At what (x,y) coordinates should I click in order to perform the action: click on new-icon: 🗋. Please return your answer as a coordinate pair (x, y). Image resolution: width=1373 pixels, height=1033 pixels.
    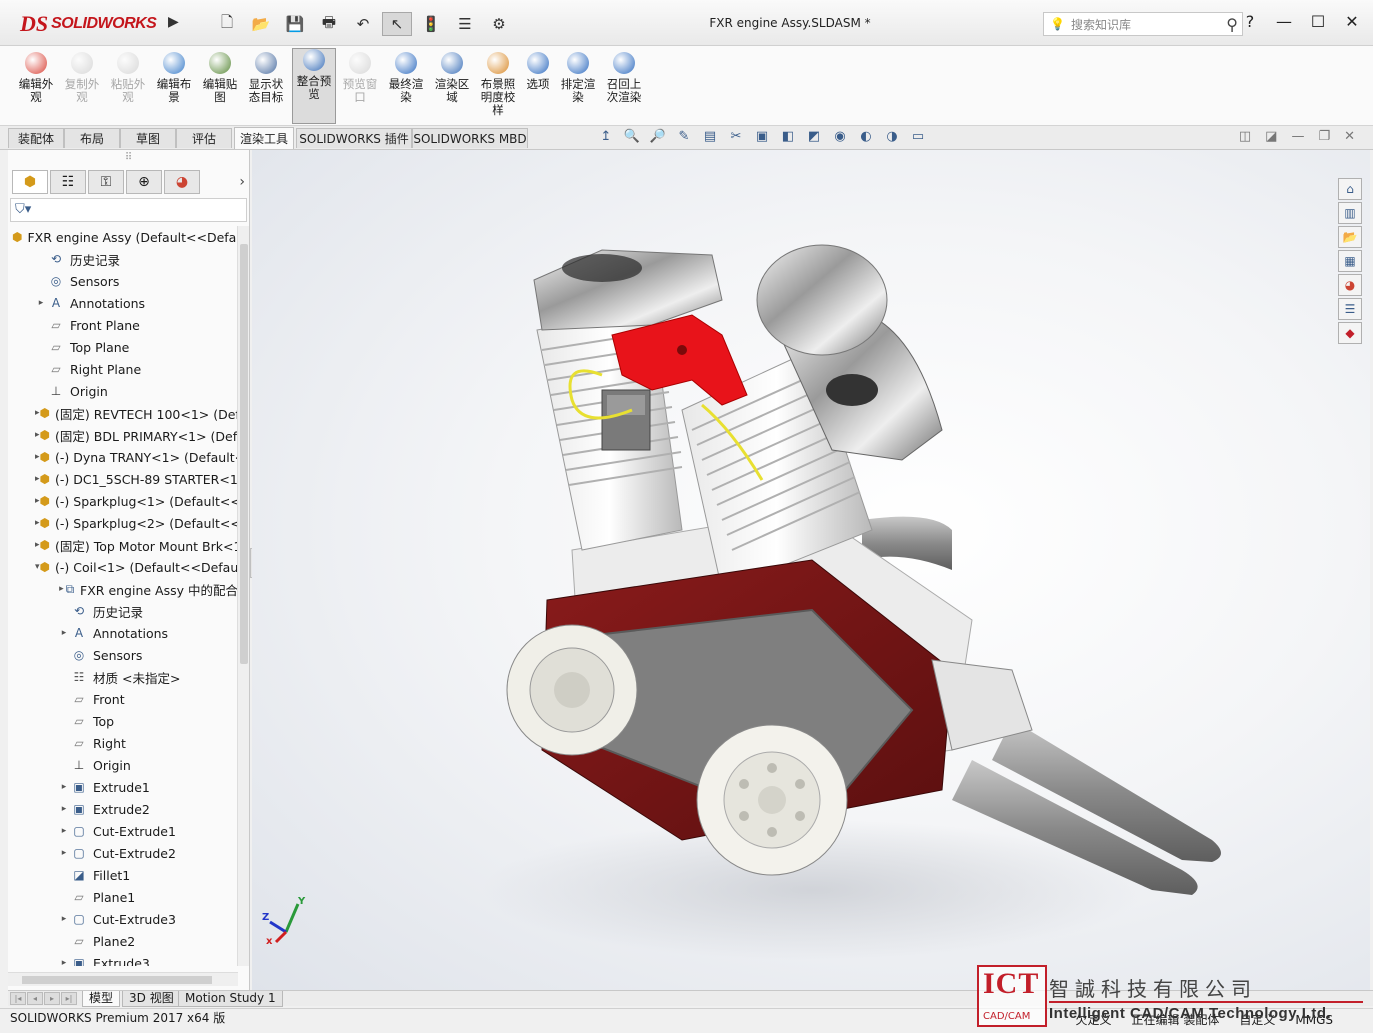
    Looking at the image, I should click on (227, 24).